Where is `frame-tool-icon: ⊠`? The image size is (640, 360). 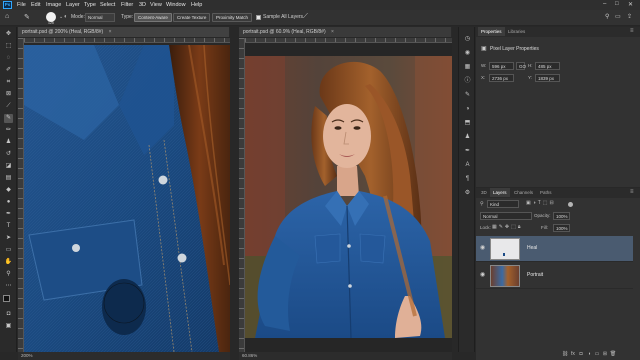
frame-tool-icon: ⊠ is located at coordinates (8, 94).